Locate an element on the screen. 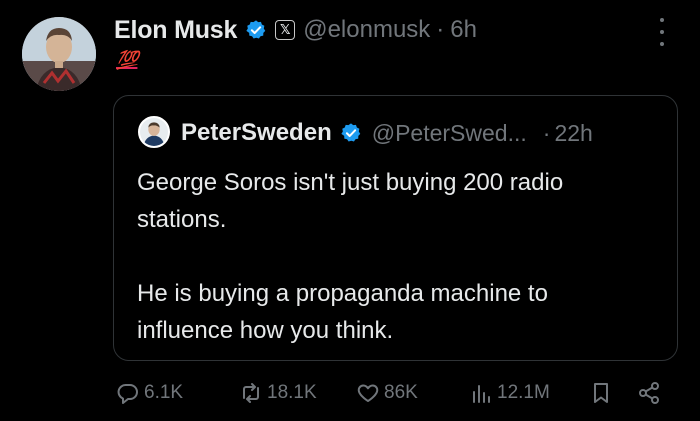 The image size is (700, 421). affiliation-badge-icon: 𝕏 is located at coordinates (285, 30).